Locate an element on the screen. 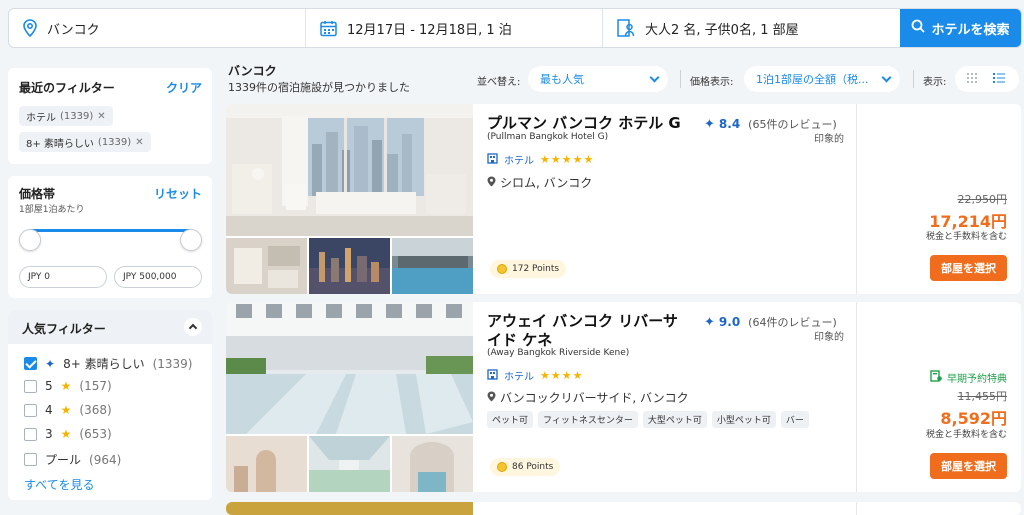 This screenshot has width=1024, height=515. filter-option-5-star: 5 ★ (157) is located at coordinates (68, 386).